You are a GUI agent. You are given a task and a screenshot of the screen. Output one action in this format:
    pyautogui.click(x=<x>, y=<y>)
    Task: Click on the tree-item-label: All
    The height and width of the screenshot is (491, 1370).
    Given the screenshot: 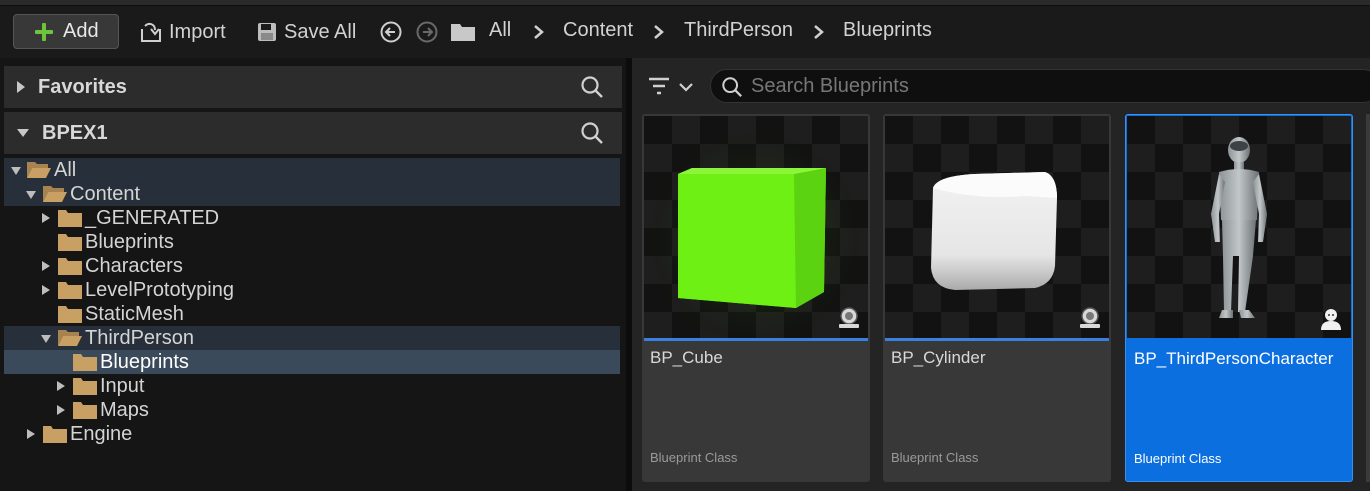 What is the action you would take?
    pyautogui.click(x=65, y=170)
    